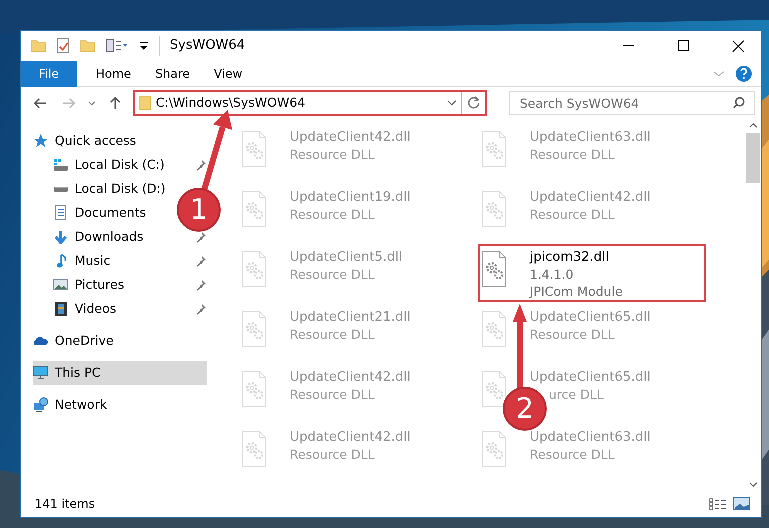 Image resolution: width=769 pixels, height=528 pixels. I want to click on nav-item: Music, so click(84, 261).